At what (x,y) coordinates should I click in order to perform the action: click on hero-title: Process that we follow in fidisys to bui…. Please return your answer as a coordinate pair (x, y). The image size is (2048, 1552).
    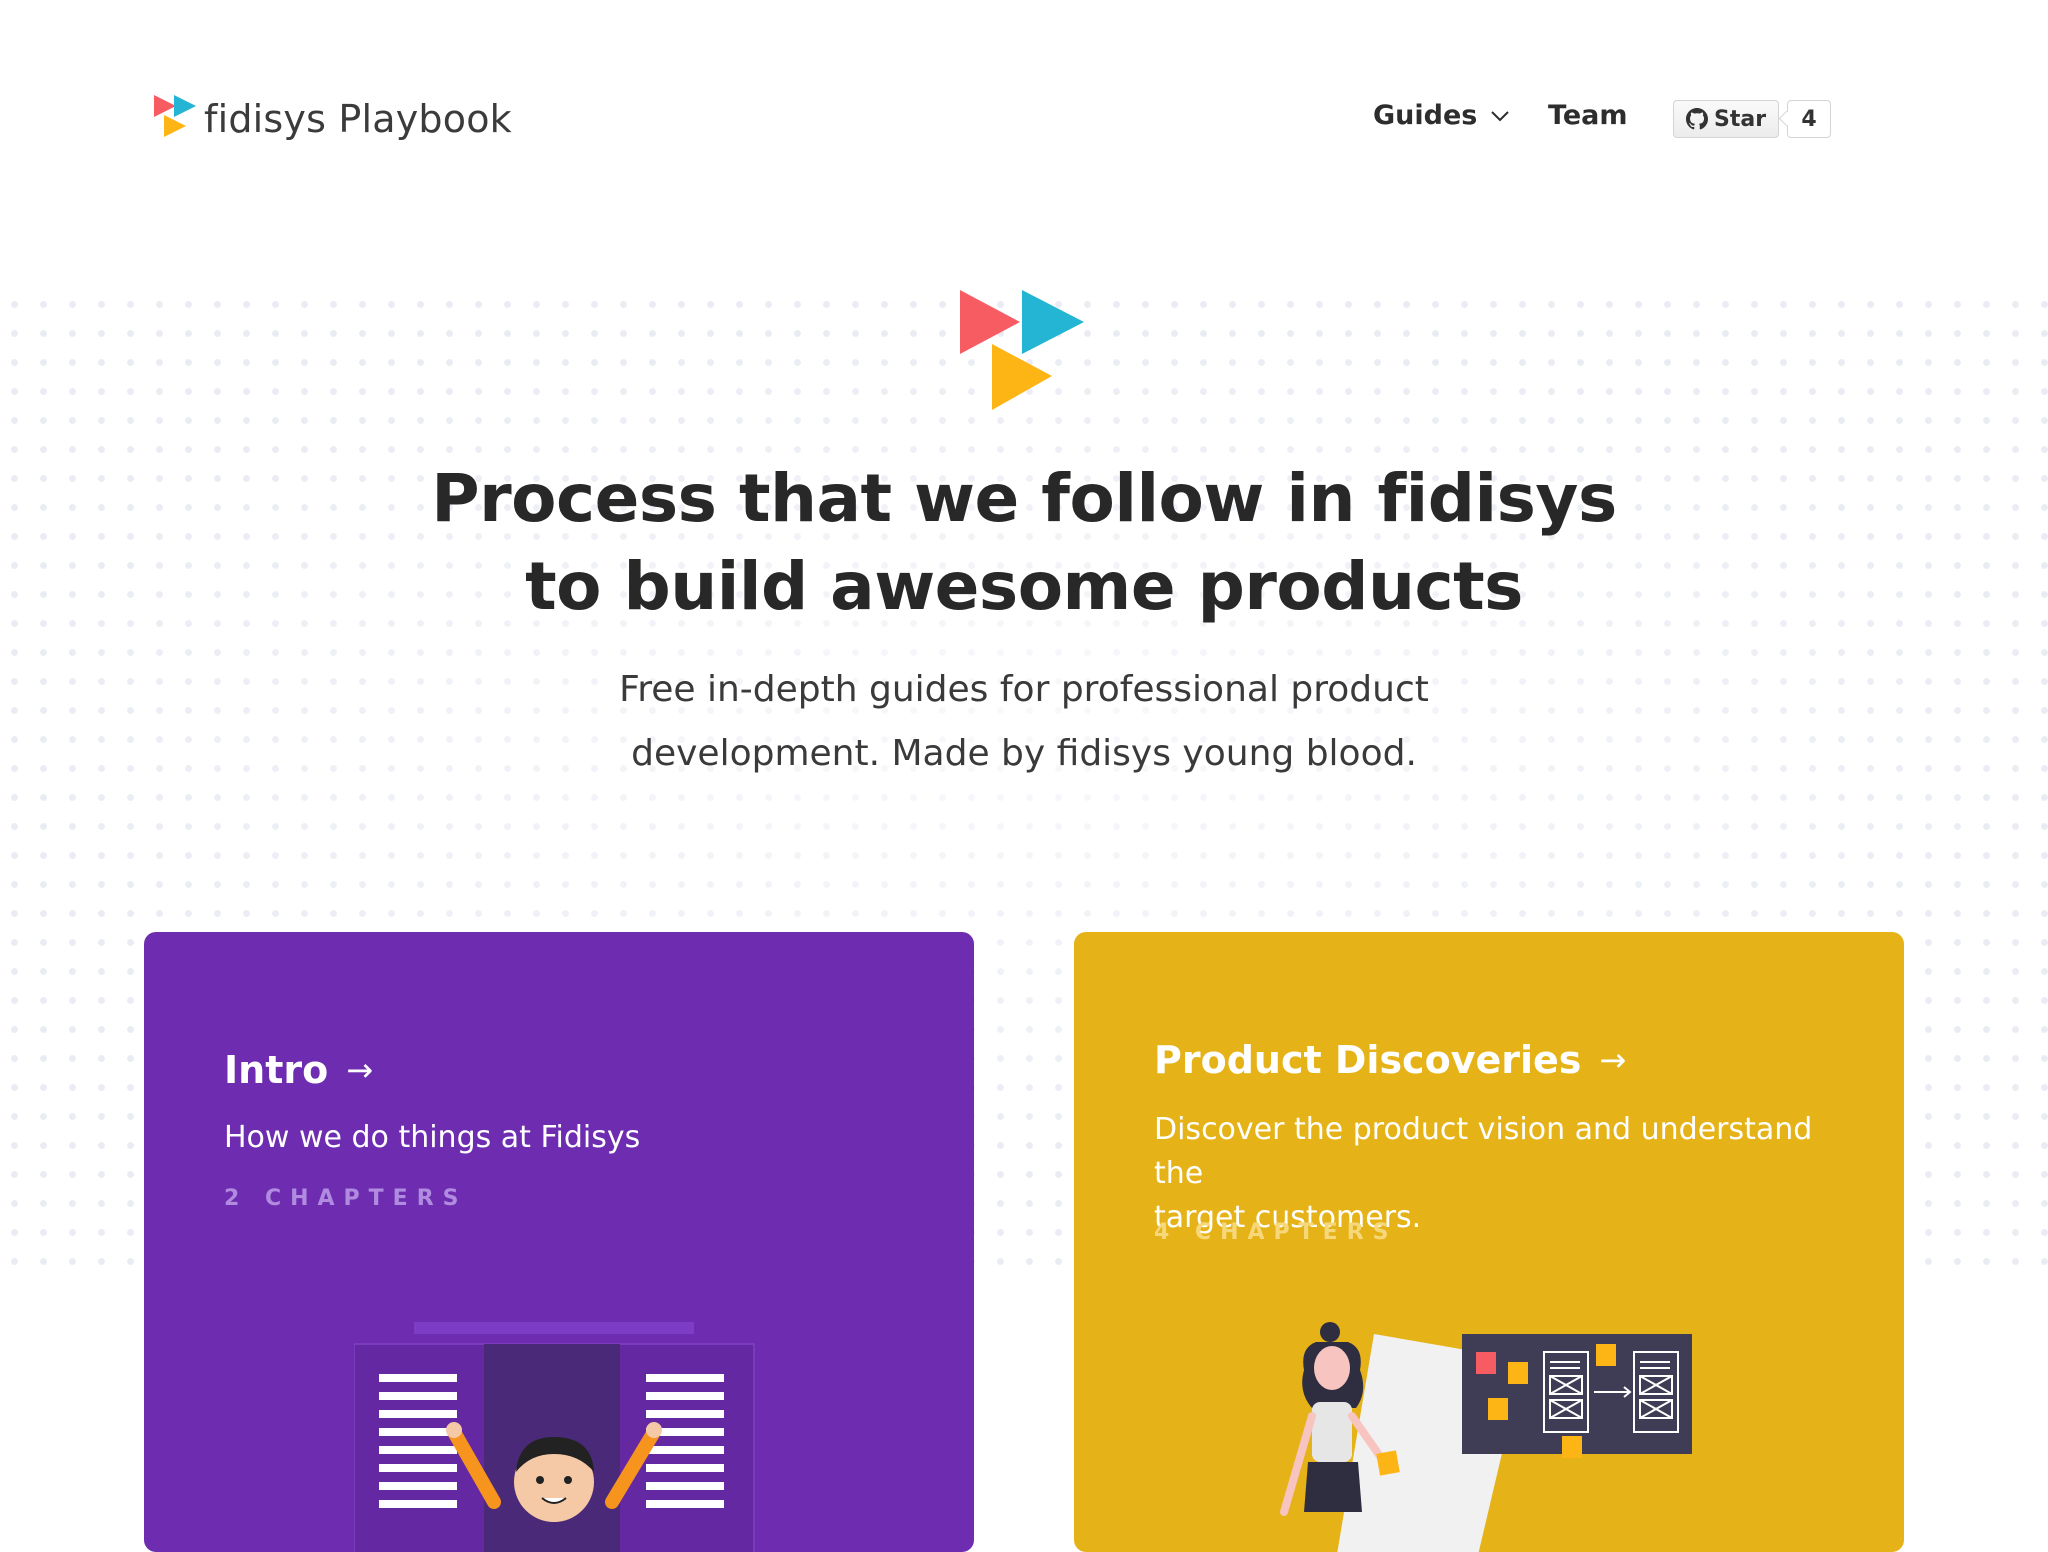
    Looking at the image, I should click on (1024, 543).